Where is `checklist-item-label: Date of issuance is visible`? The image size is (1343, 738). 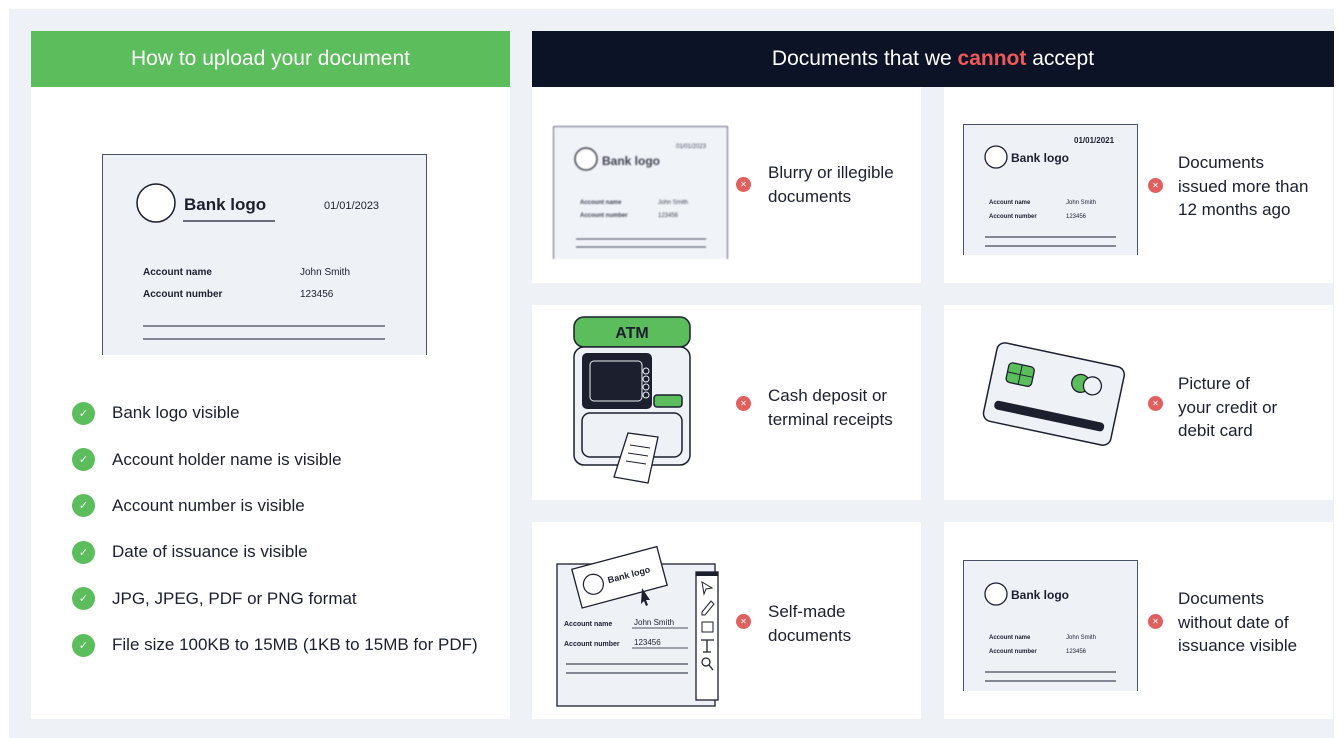 checklist-item-label: Date of issuance is visible is located at coordinates (210, 552).